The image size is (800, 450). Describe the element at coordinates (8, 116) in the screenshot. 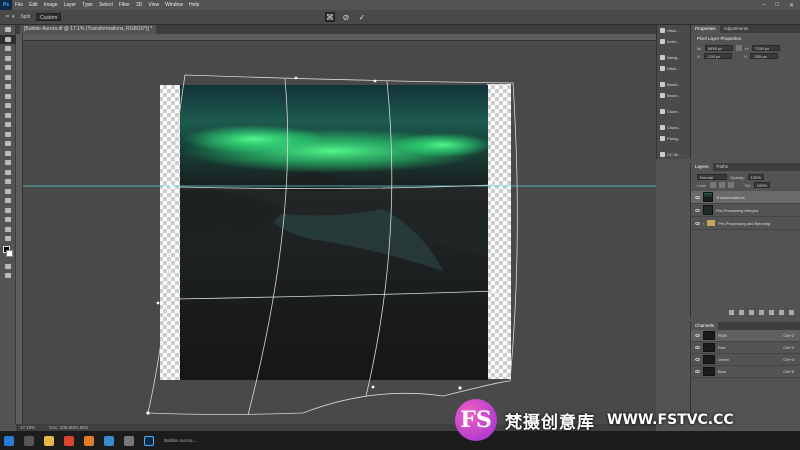

I see `brush-tool-icon` at that location.